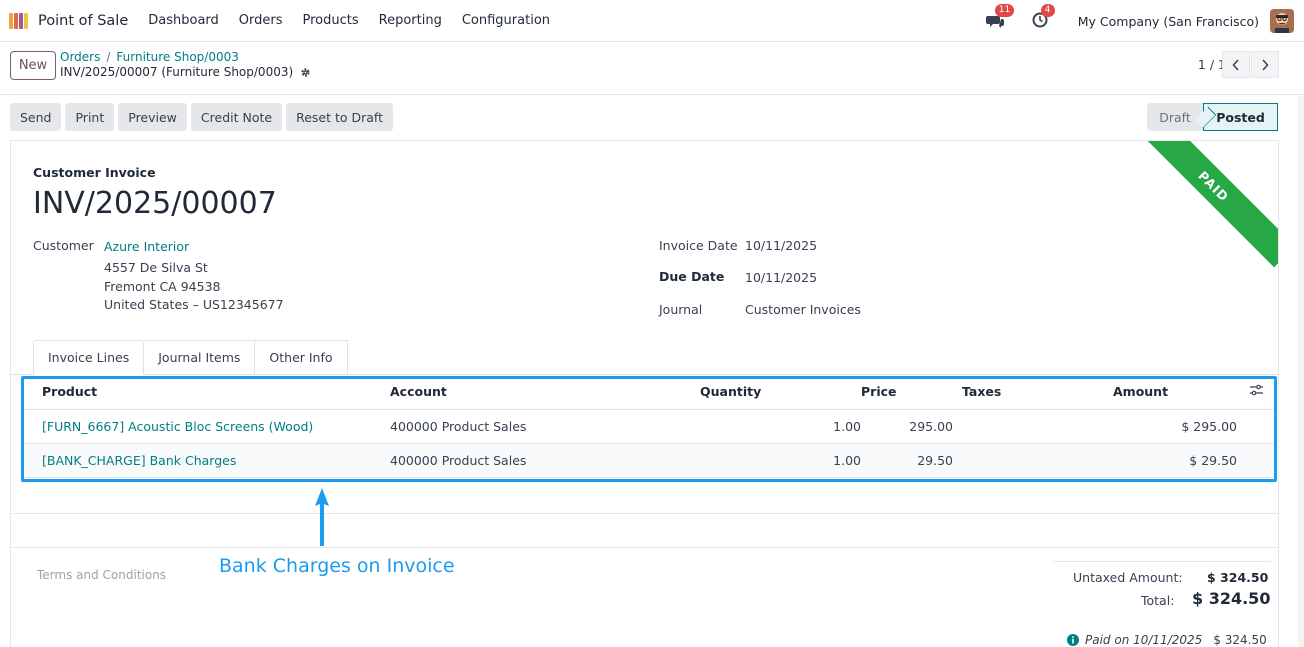 This screenshot has width=1304, height=647. I want to click on messages-icon: 11, so click(1000, 17).